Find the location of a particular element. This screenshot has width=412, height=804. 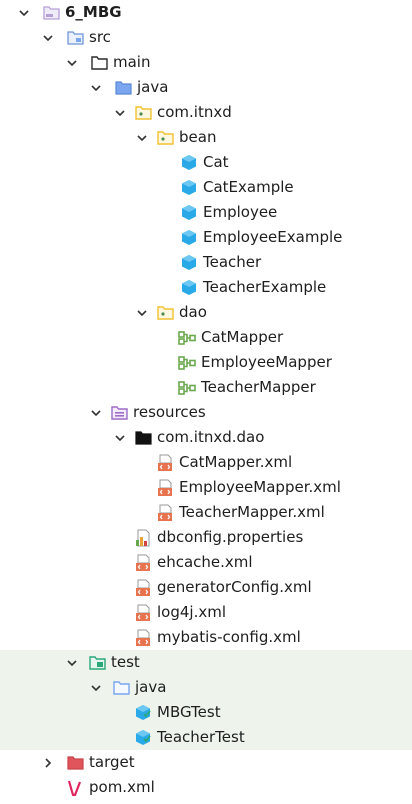

dao-label: dao is located at coordinates (193, 312).